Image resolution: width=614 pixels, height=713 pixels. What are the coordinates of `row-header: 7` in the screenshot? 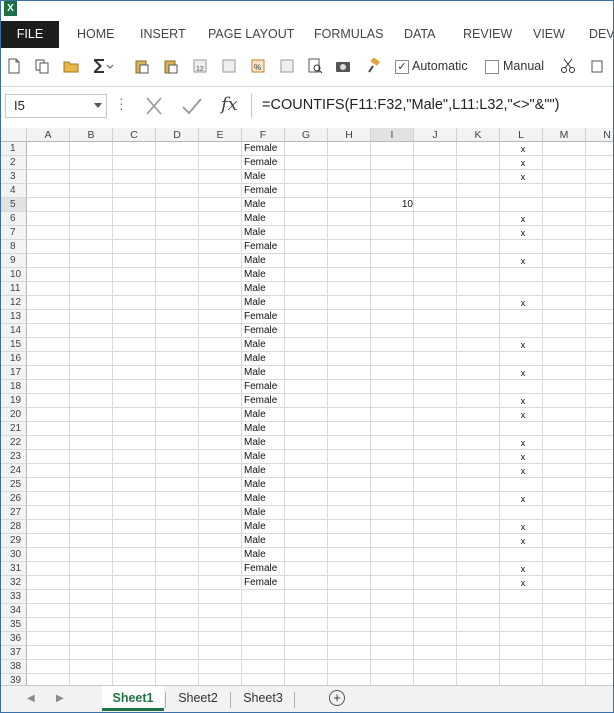 It's located at (14, 233).